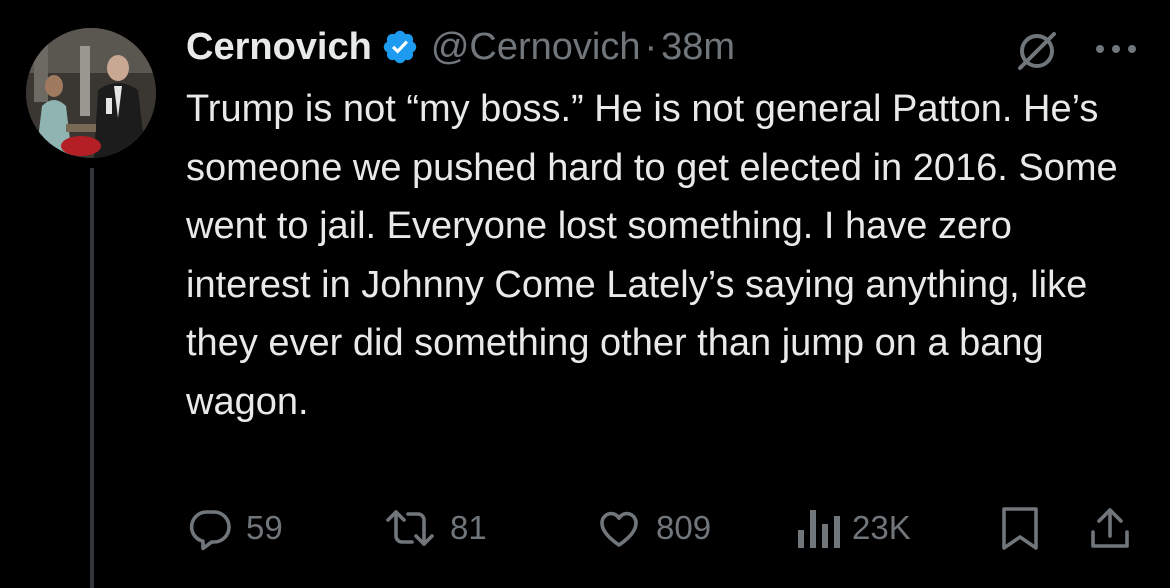 This screenshot has width=1170, height=588. What do you see at coordinates (1116, 49) in the screenshot?
I see `more-icon` at bounding box center [1116, 49].